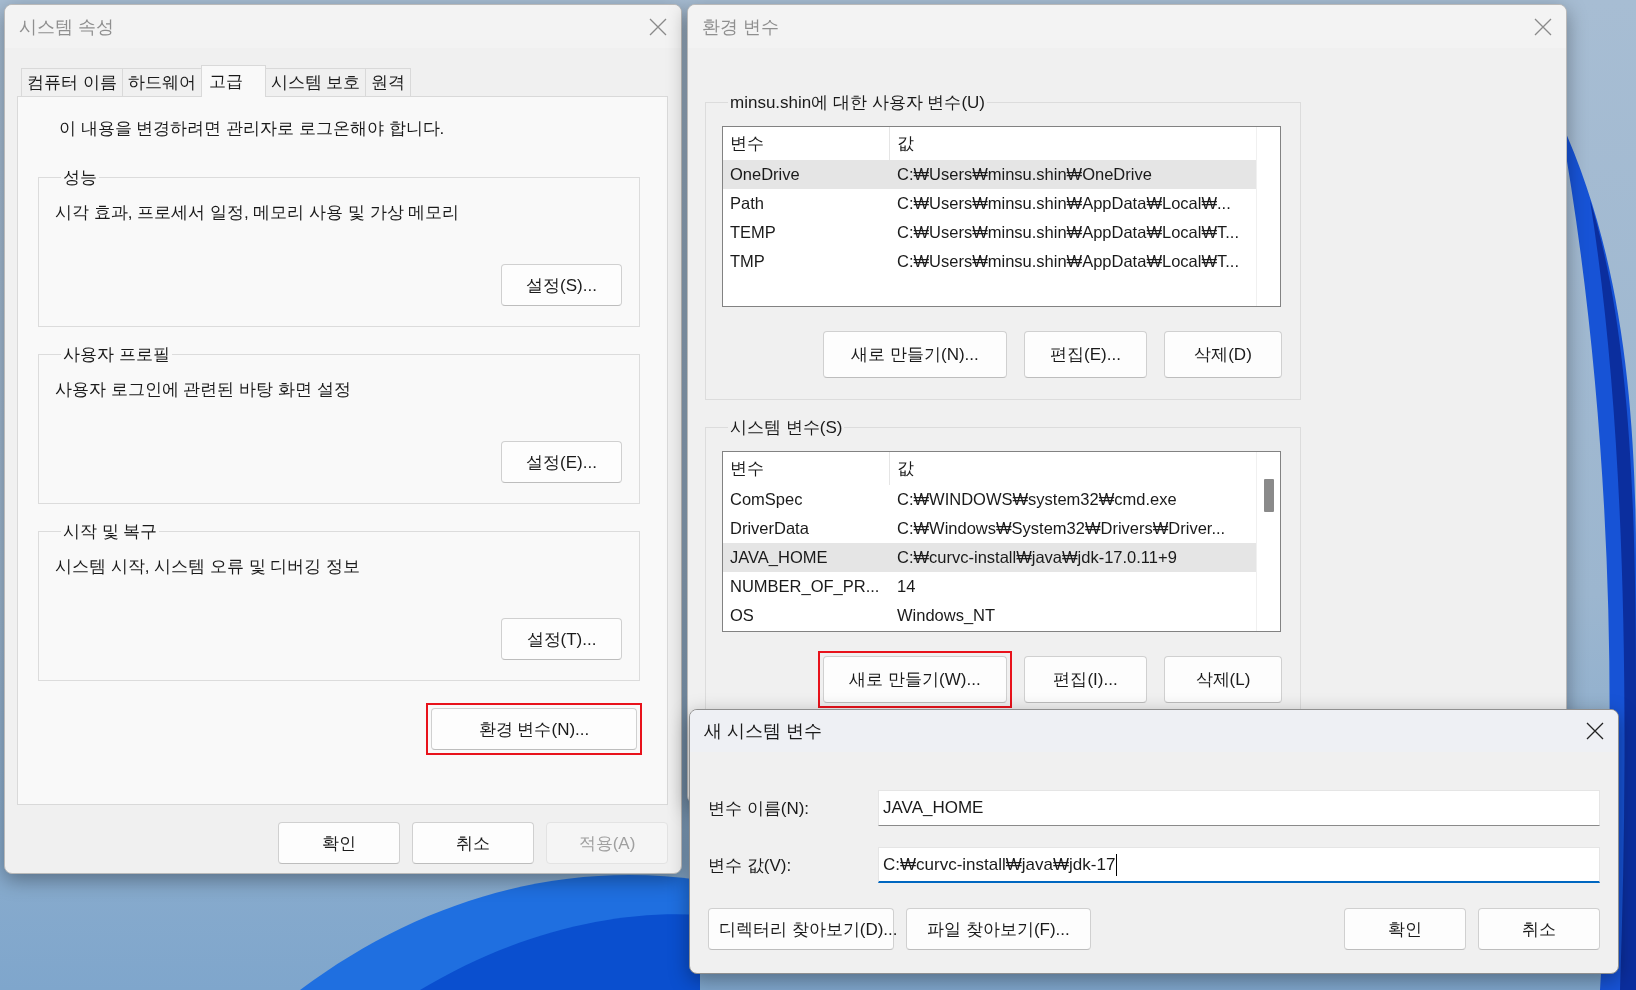 The height and width of the screenshot is (990, 1636). I want to click on list-row: NUMBER_OF_PR... 14, so click(989, 586).